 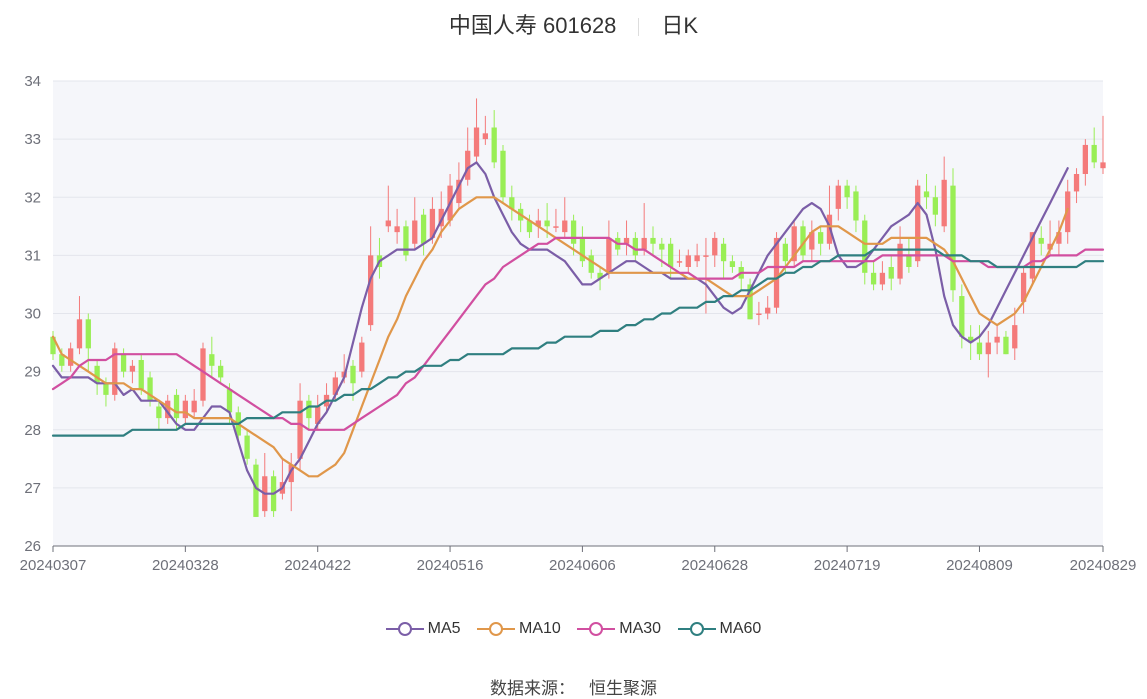 What do you see at coordinates (423, 629) in the screenshot?
I see `legend-item-ma5: MA5` at bounding box center [423, 629].